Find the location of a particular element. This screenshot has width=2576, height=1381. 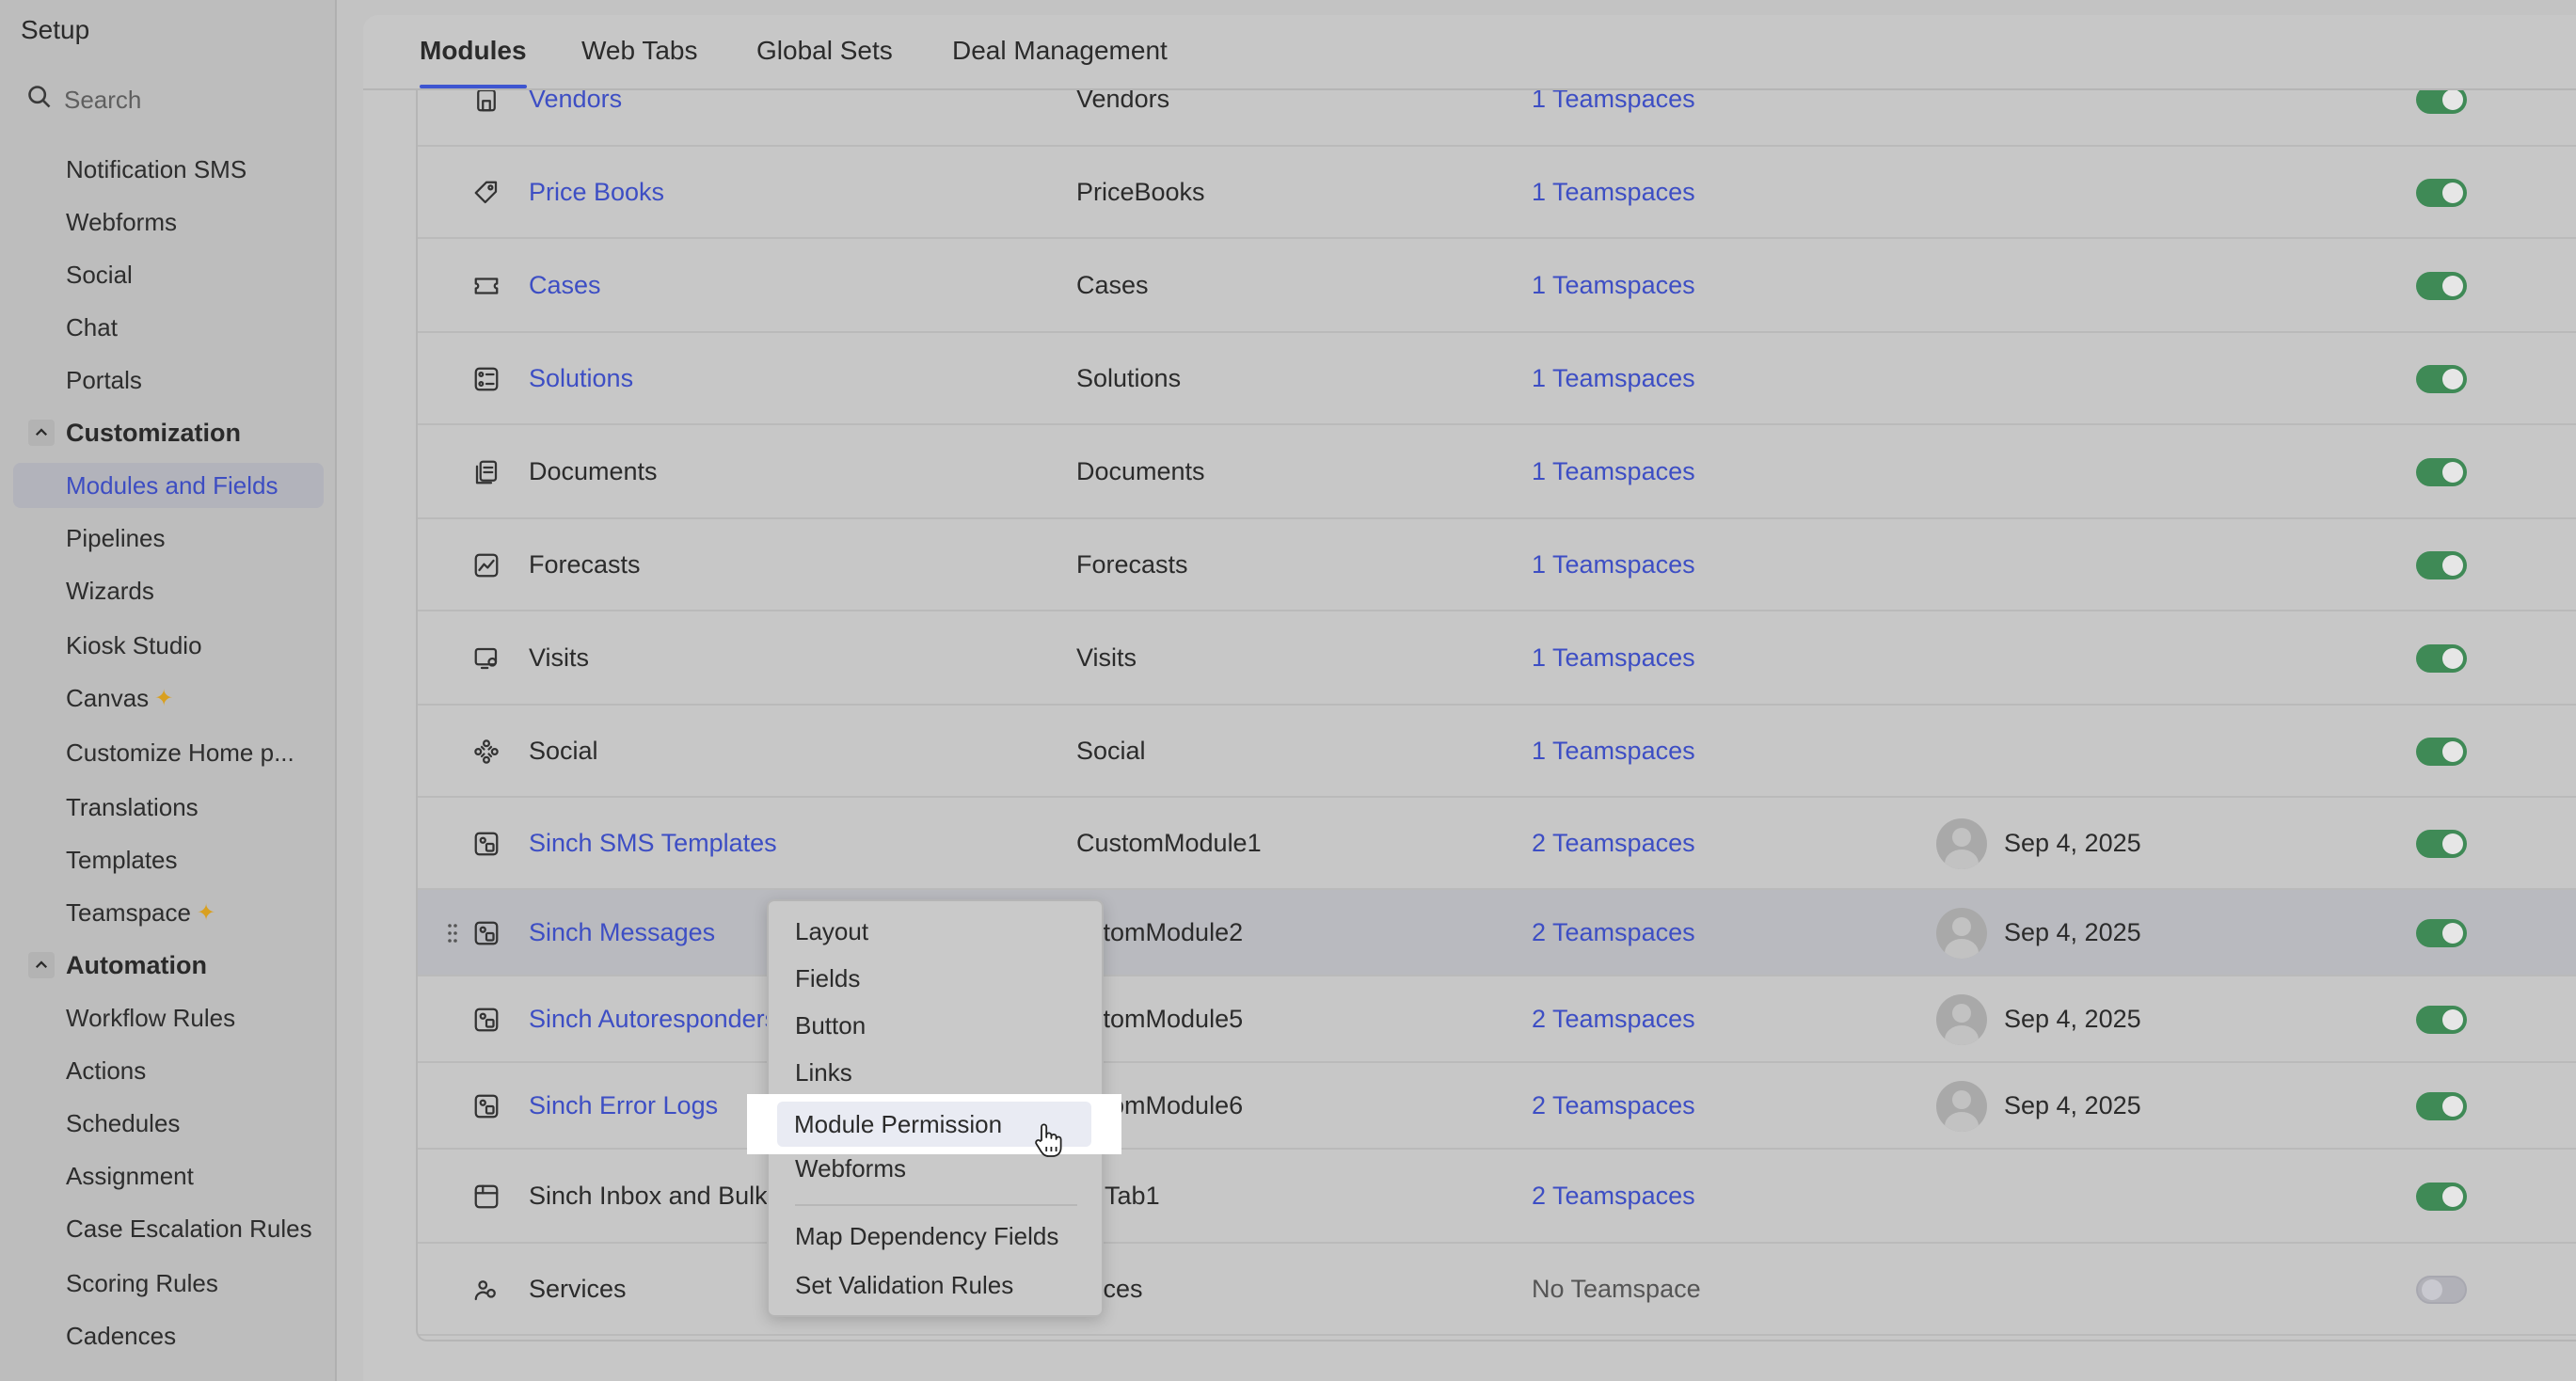

sidebar-item-webforms: Webforms is located at coordinates (169, 222).